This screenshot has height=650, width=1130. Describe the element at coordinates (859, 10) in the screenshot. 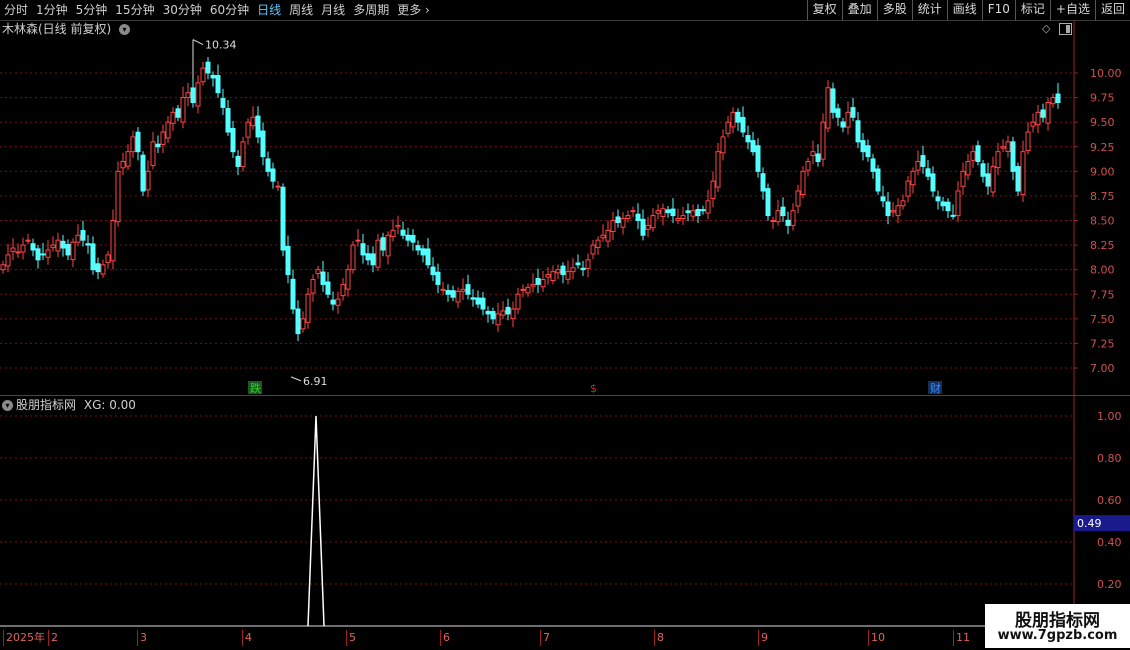

I see `toolbar-button-1: 叠加` at that location.